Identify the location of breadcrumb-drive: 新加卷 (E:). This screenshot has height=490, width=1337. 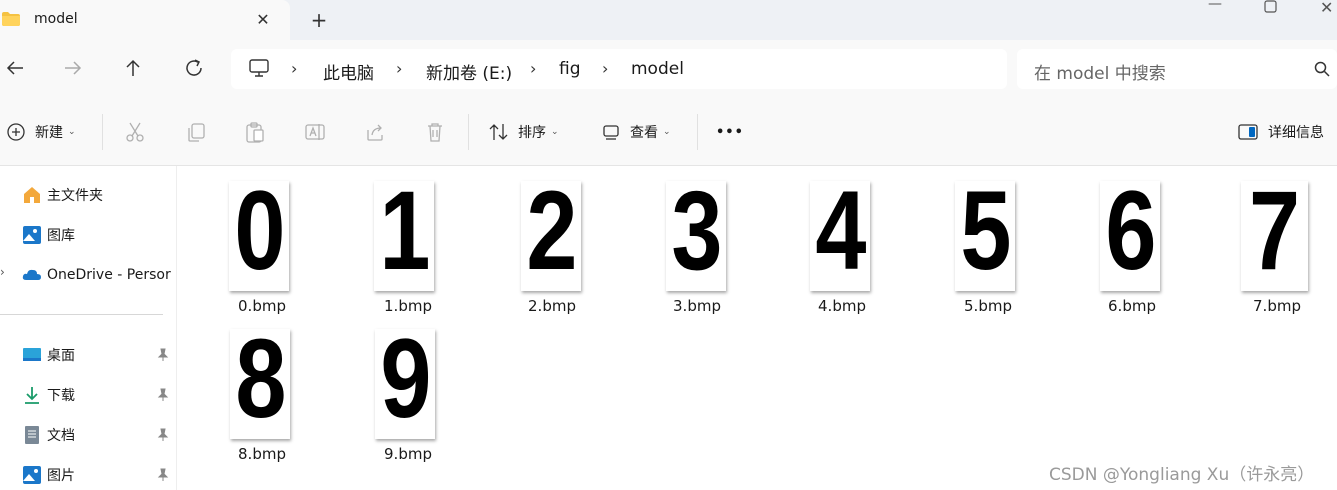
(469, 71).